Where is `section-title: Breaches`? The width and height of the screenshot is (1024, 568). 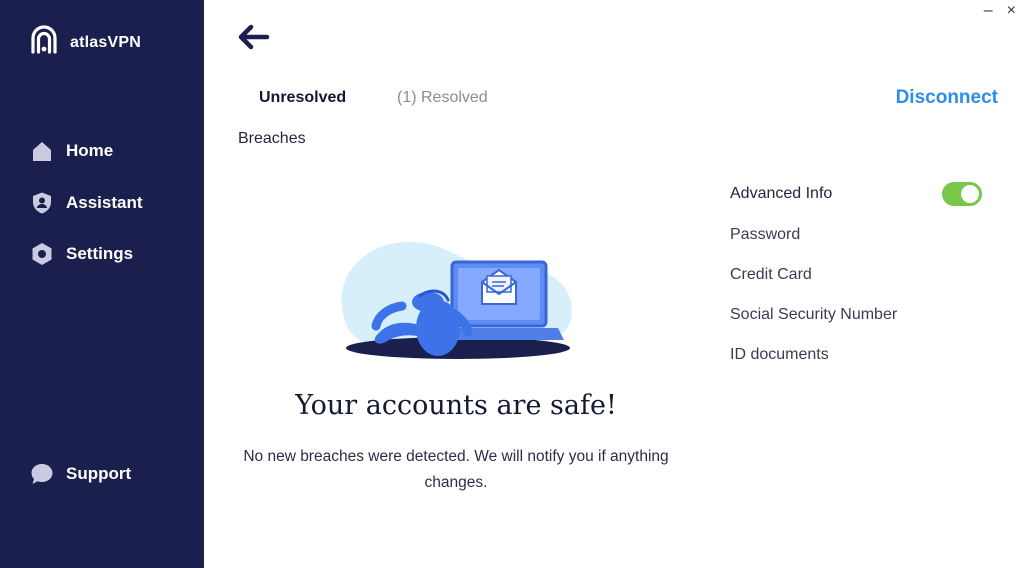
section-title: Breaches is located at coordinates (272, 138).